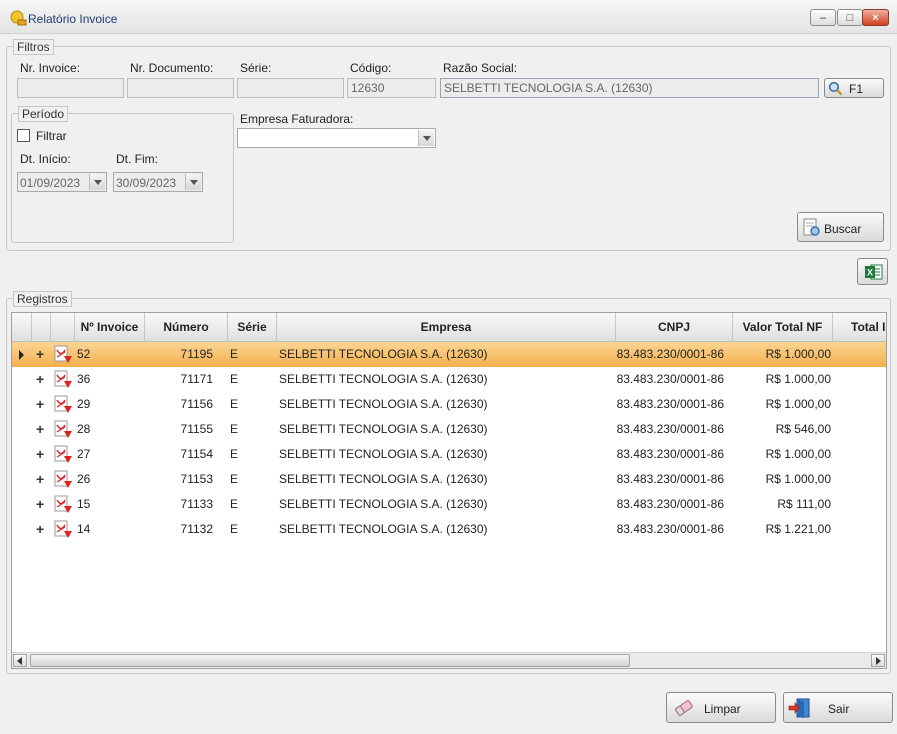 The image size is (897, 734). I want to click on window-title: Relatório Invoice, so click(73, 19).